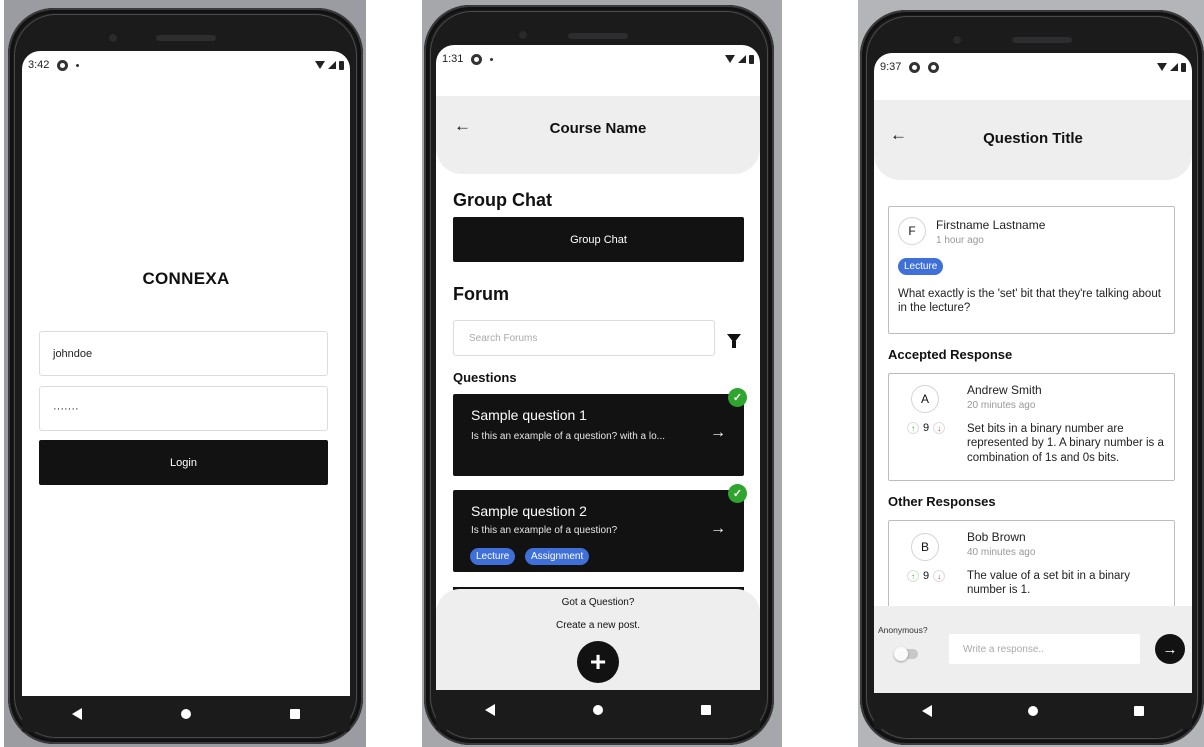 The height and width of the screenshot is (747, 1204). I want to click on response-composer: Anonymous? Write a response.. →, so click(1033, 649).